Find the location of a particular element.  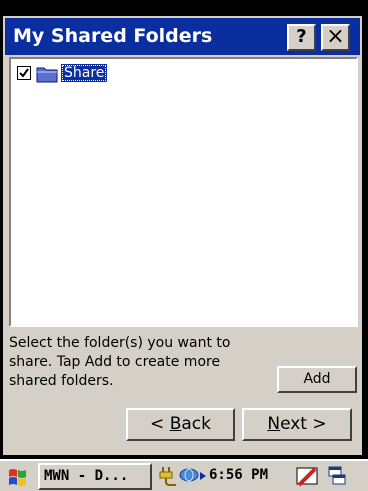

checkmark-icon is located at coordinates (24, 73).